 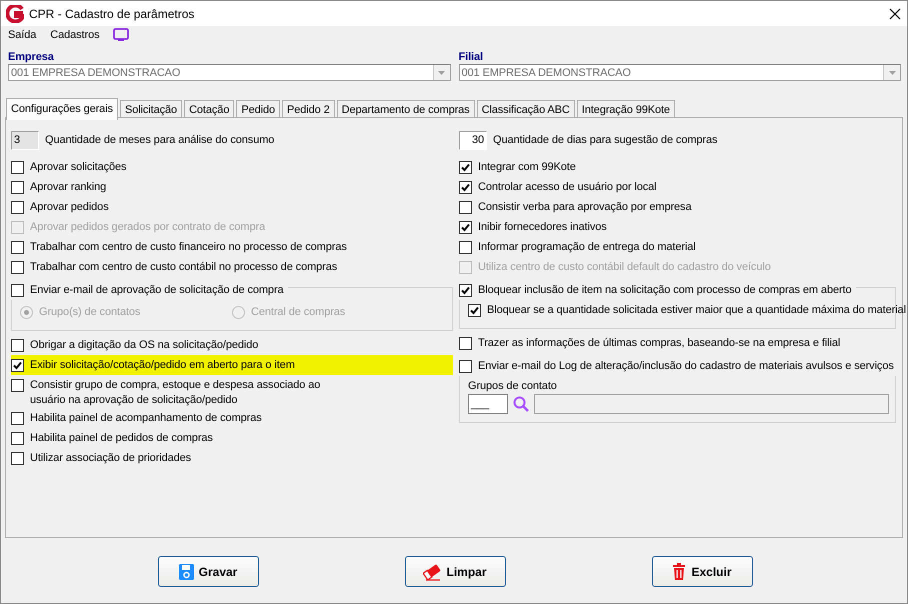 I want to click on checkbox-label: Enviar e-mail do Log de alteração/inclusão do cadastro de materiais avulsos e serviços, so click(x=686, y=366).